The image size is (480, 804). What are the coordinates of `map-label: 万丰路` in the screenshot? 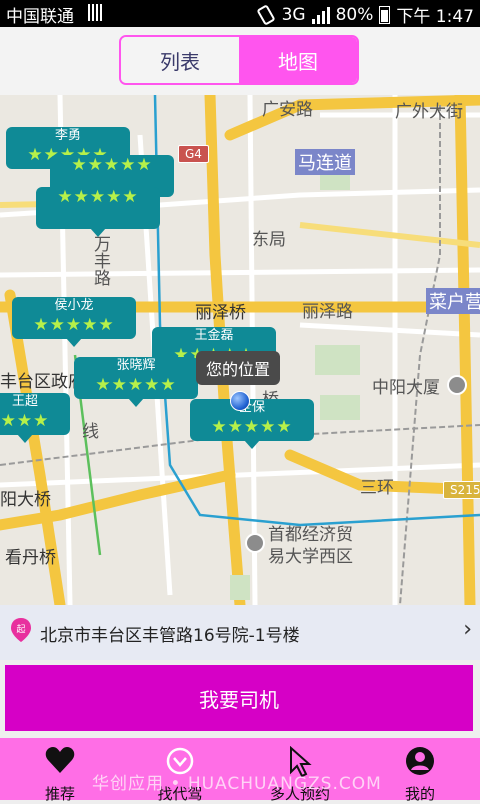 It's located at (100, 260).